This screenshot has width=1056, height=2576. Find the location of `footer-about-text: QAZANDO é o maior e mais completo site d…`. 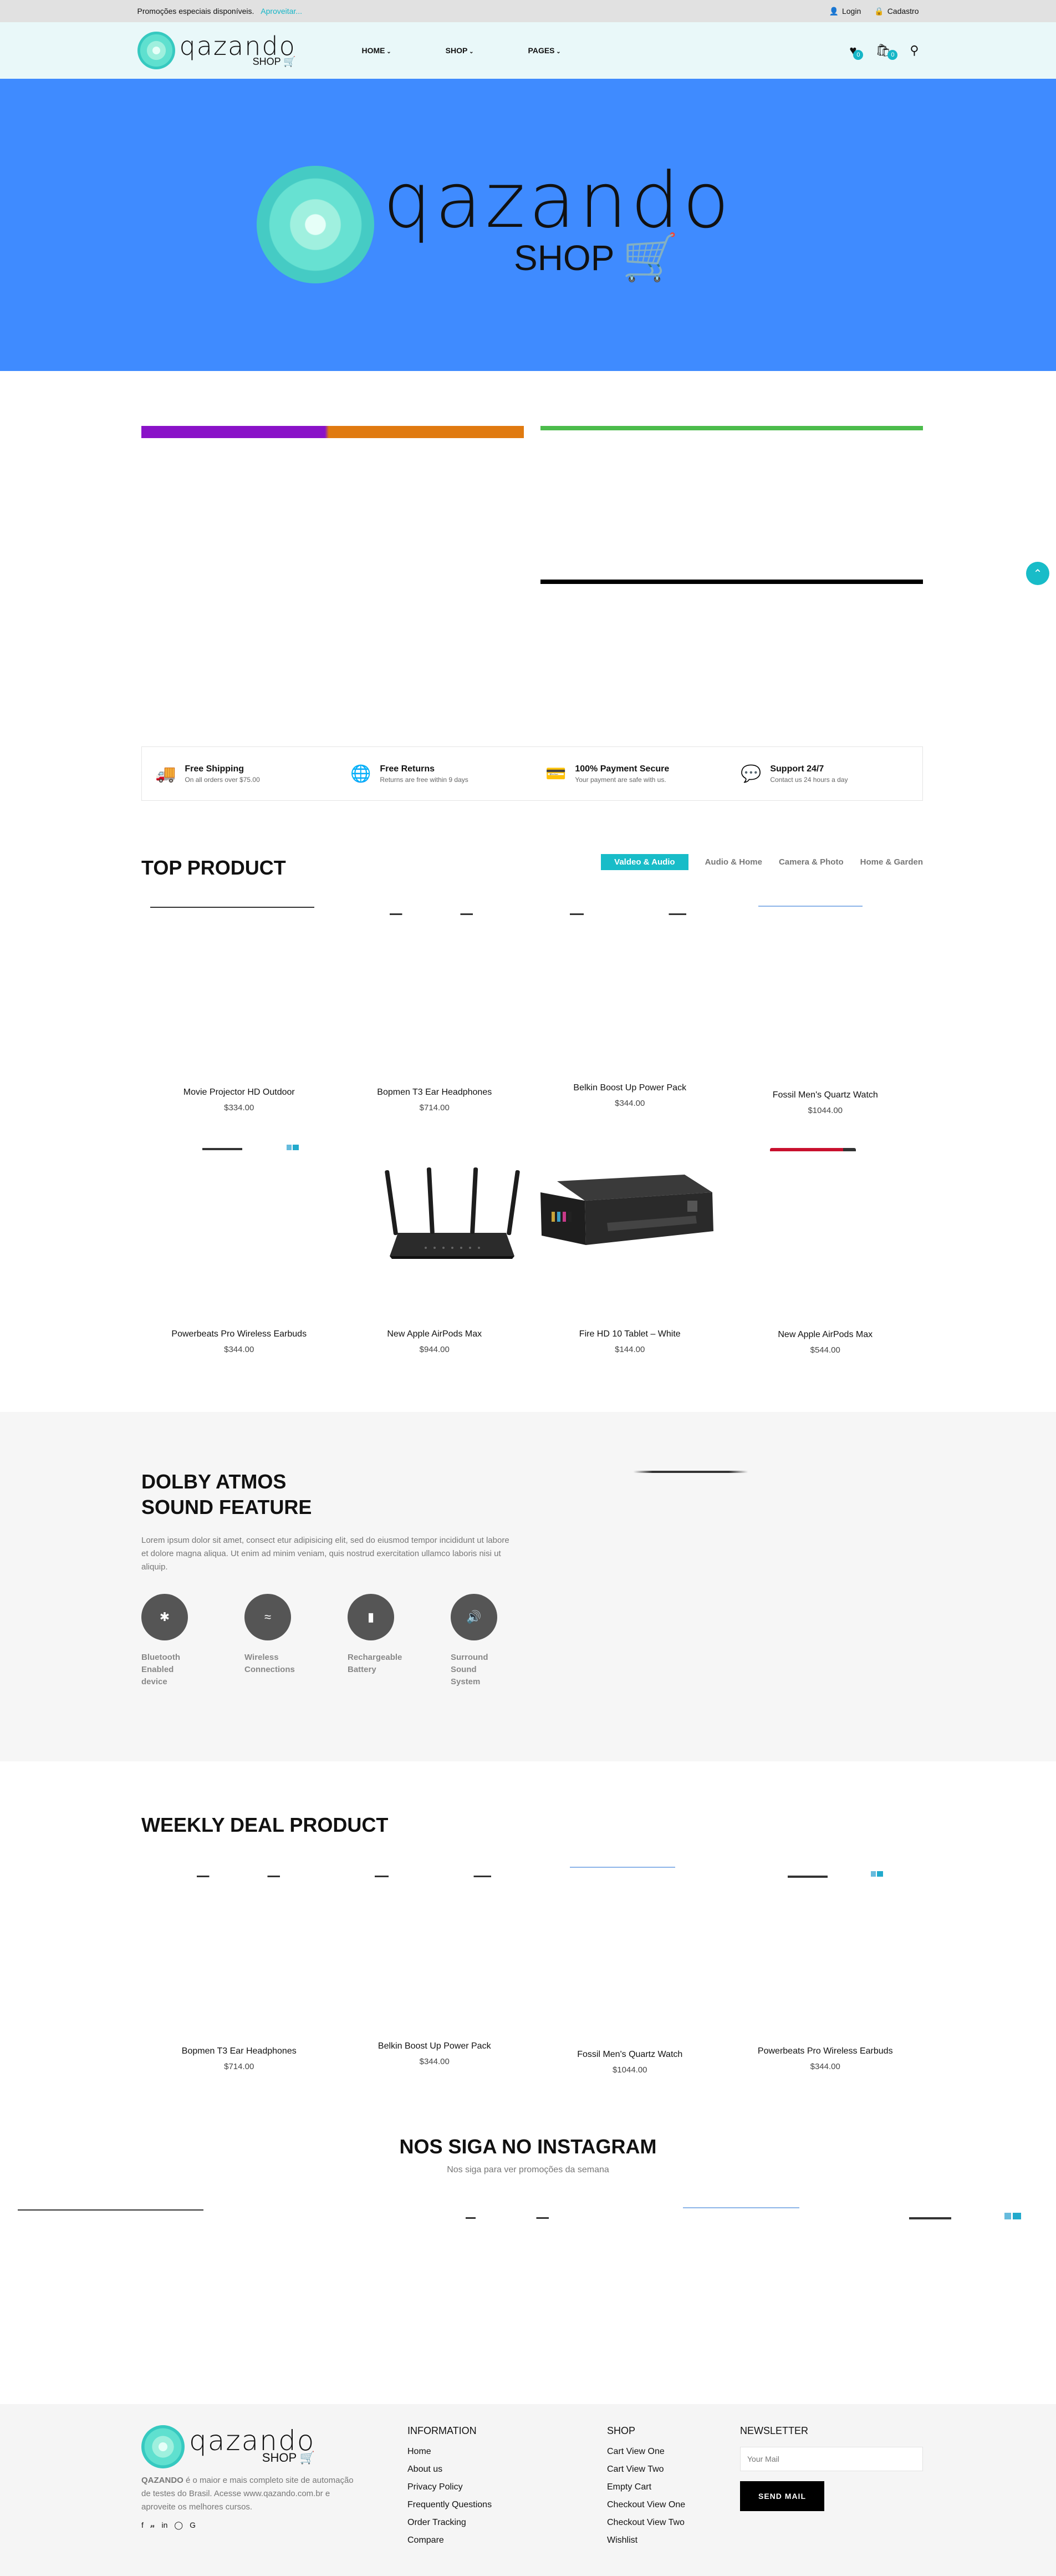

footer-about-text: QAZANDO é o maior e mais completo site d… is located at coordinates (252, 2494).